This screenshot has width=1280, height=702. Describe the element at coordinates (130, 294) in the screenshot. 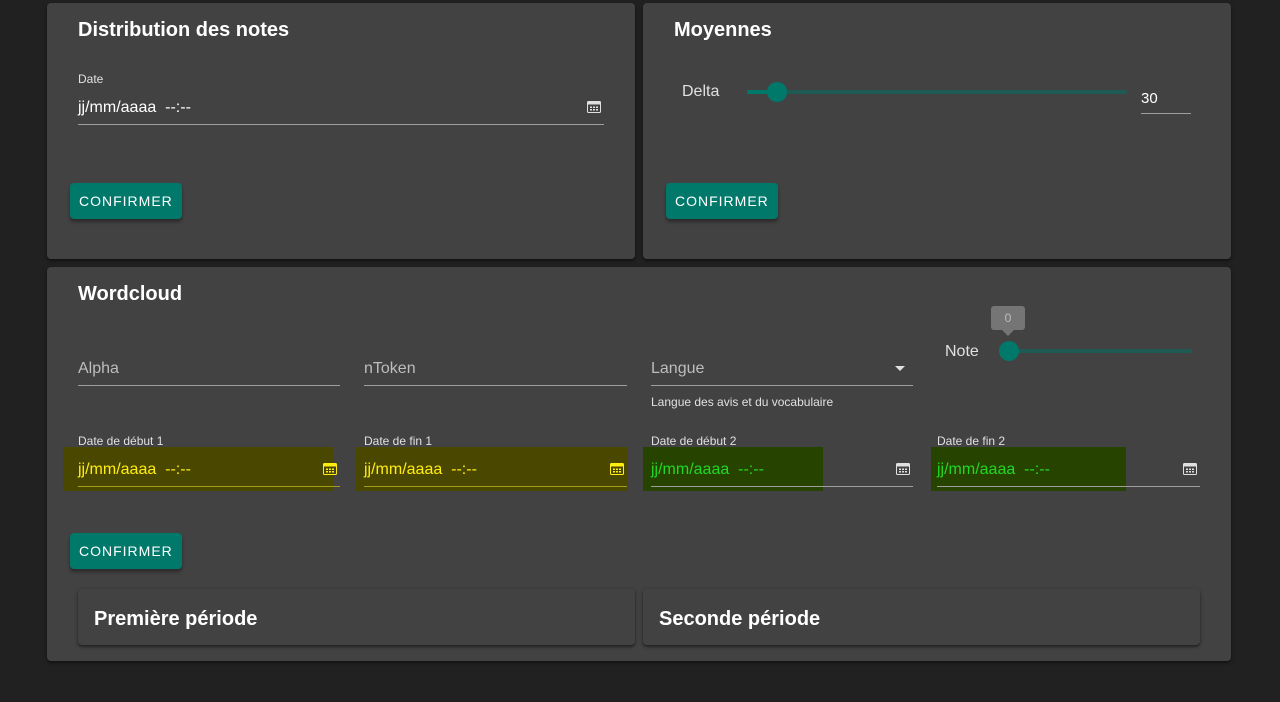

I see `wordcloud-title: Wordcloud` at that location.